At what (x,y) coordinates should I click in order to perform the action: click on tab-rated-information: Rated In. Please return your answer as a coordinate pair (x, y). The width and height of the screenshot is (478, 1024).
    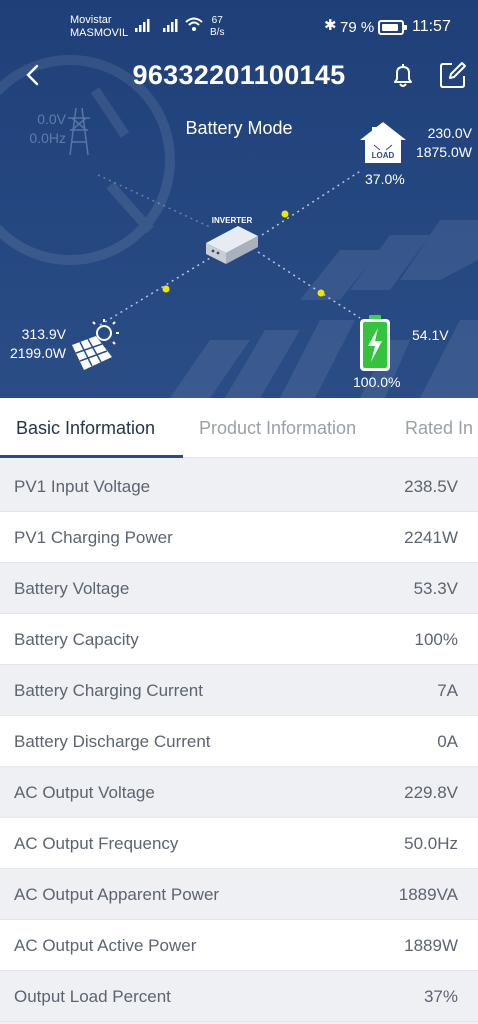
    Looking at the image, I should click on (439, 428).